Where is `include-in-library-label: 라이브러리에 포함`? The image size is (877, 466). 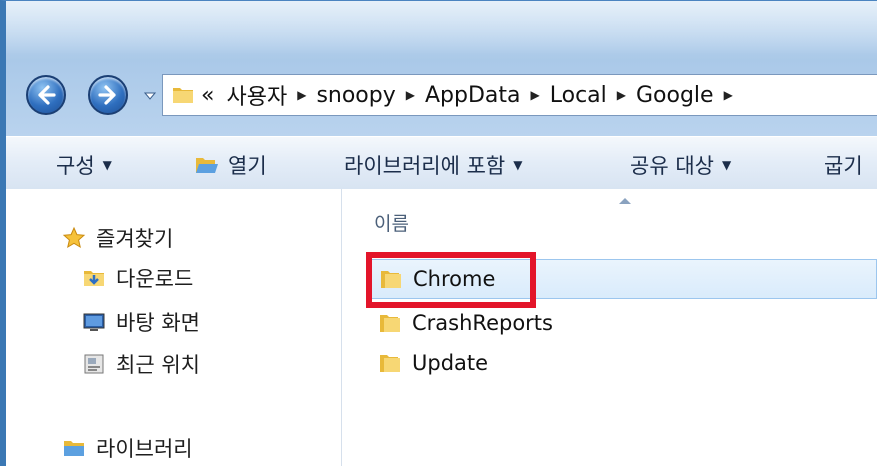
include-in-library-label: 라이브러리에 포함 is located at coordinates (425, 166).